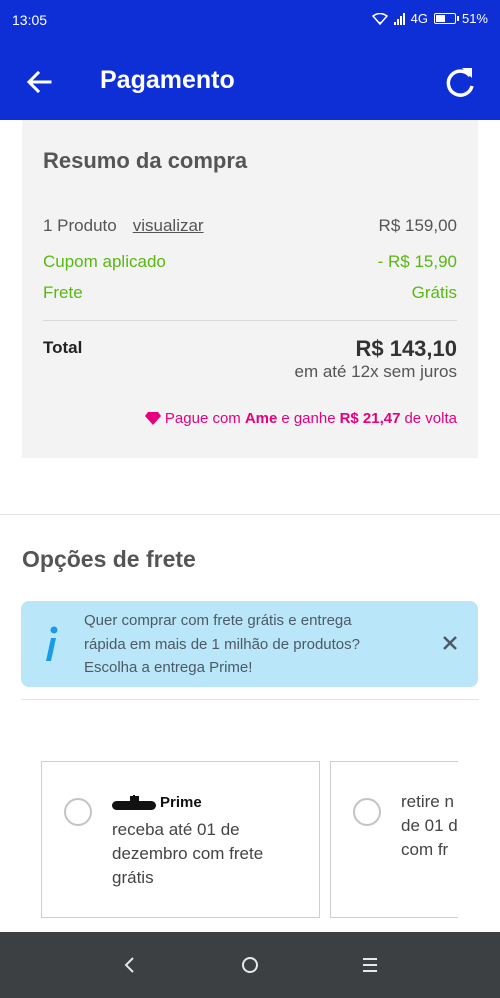  What do you see at coordinates (134, 802) in the screenshot?
I see `submarine-icon` at bounding box center [134, 802].